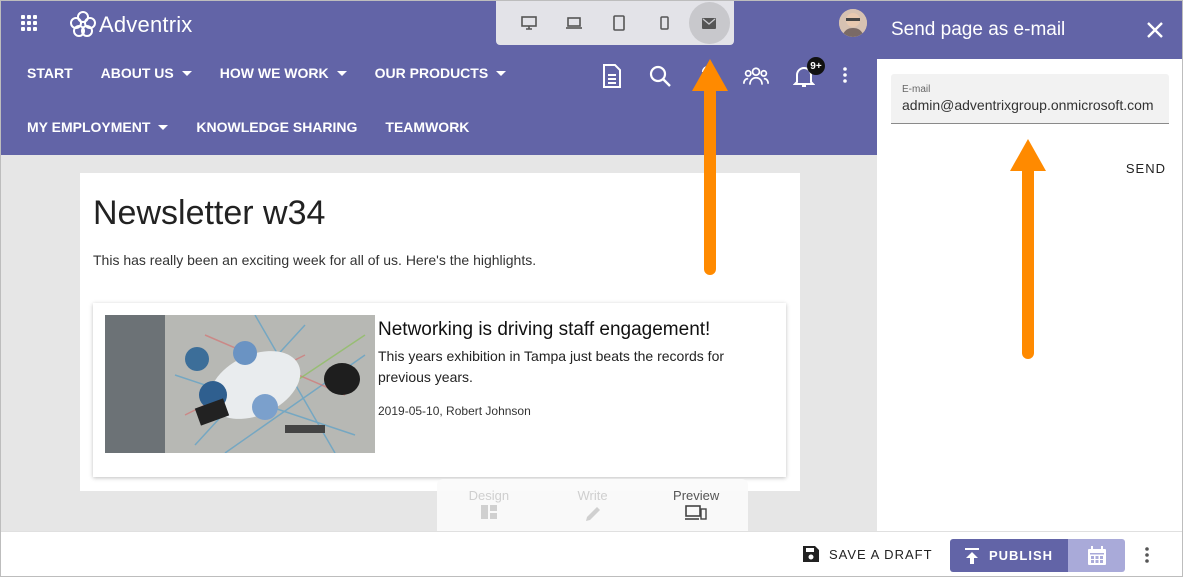  I want to click on laptop-preview-button, so click(573, 23).